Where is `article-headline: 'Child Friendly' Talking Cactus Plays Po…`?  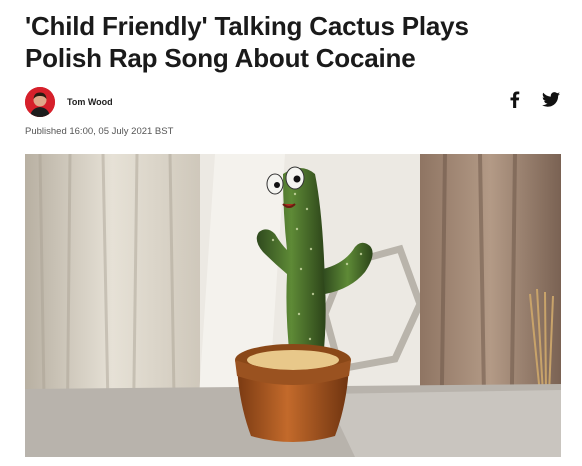
article-headline: 'Child Friendly' Talking Cactus Plays Po… is located at coordinates (295, 42).